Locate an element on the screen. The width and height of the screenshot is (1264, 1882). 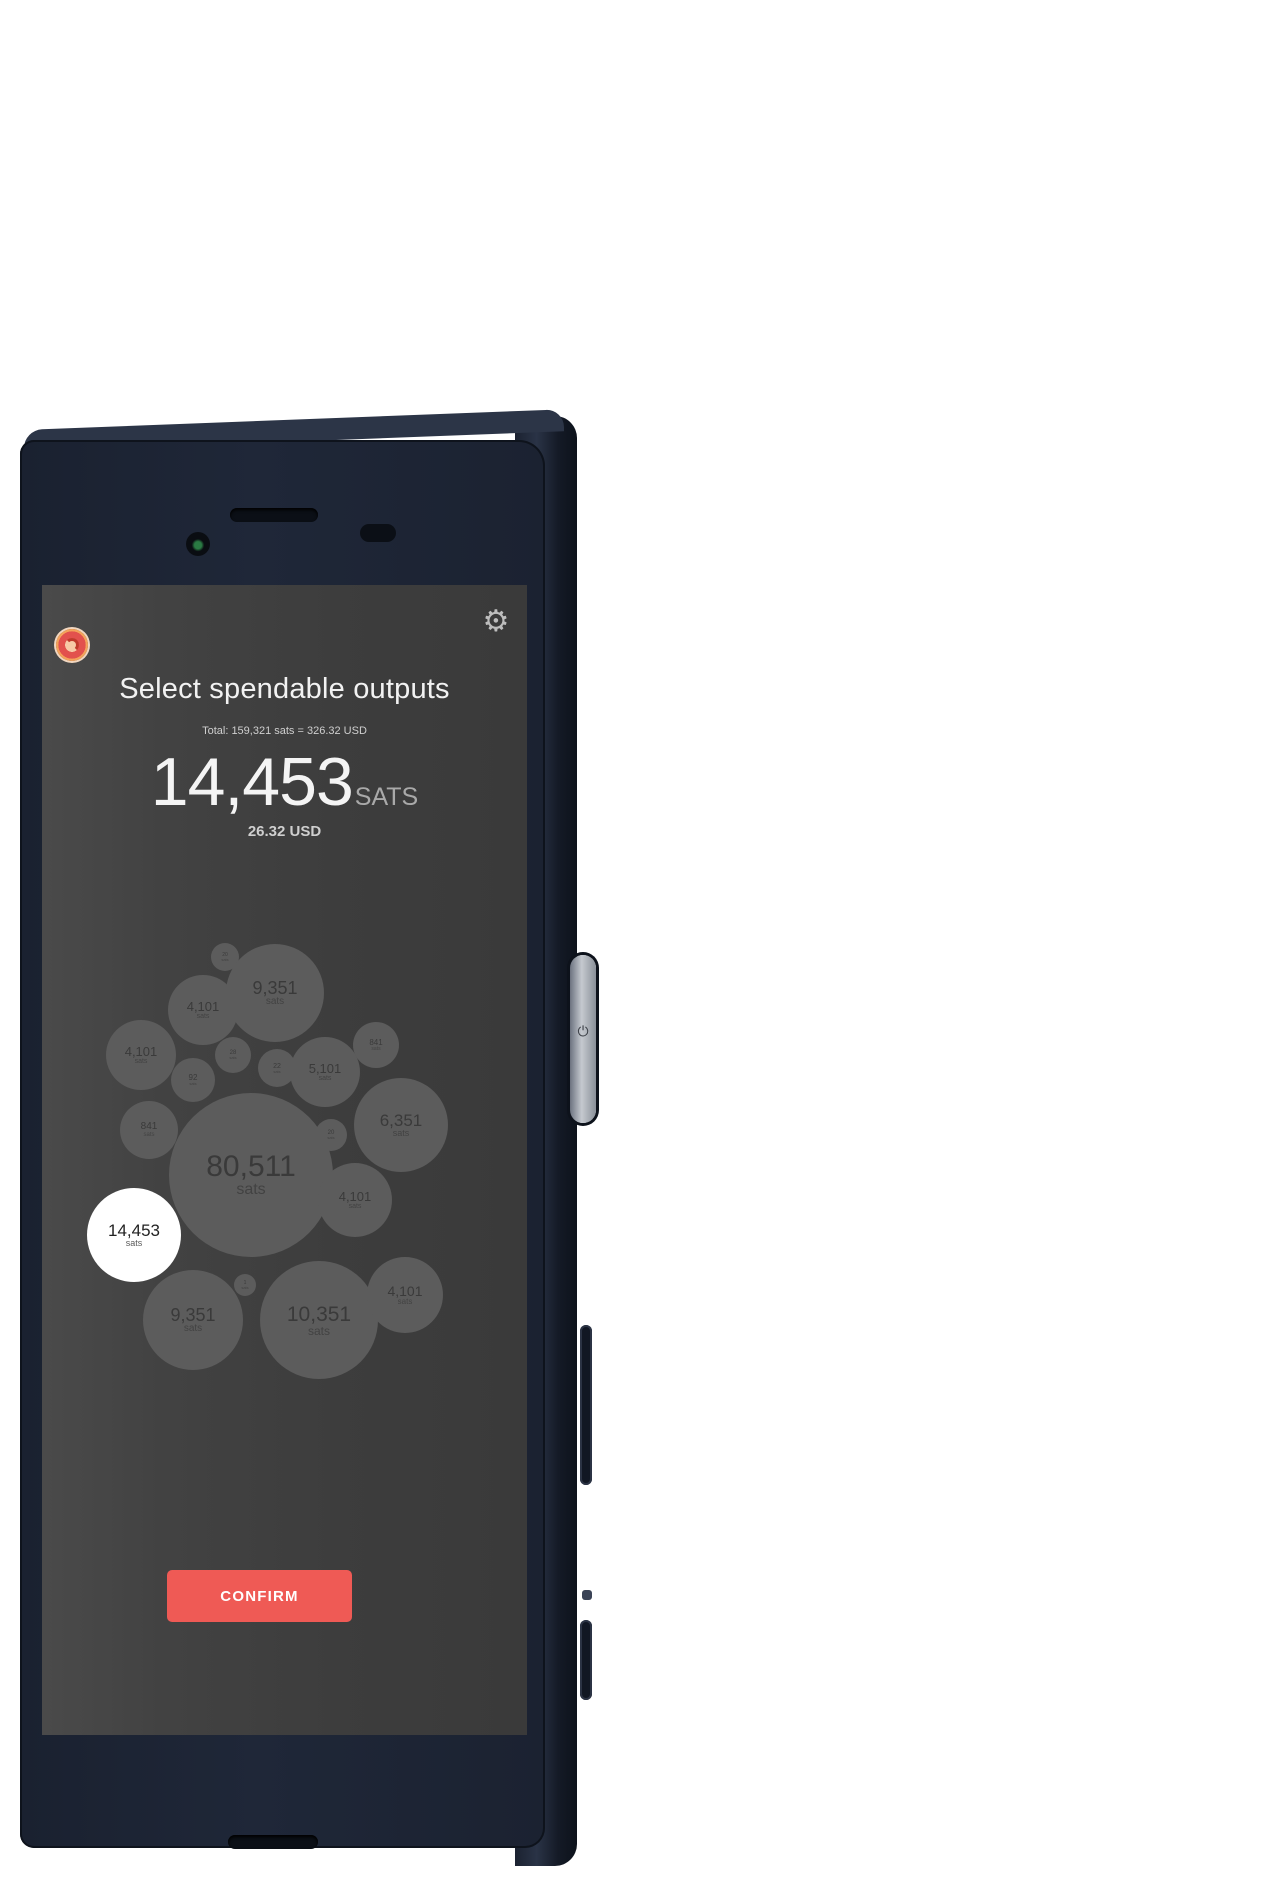
output-bubble: 20 sats is located at coordinates (331, 1135).